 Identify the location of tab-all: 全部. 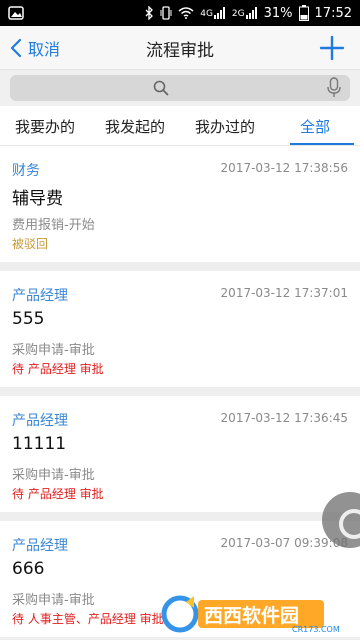
(315, 125).